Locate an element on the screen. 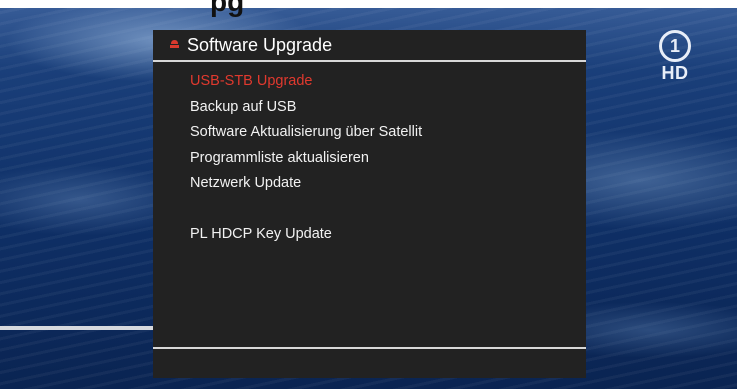  progress-strip is located at coordinates (77, 328).